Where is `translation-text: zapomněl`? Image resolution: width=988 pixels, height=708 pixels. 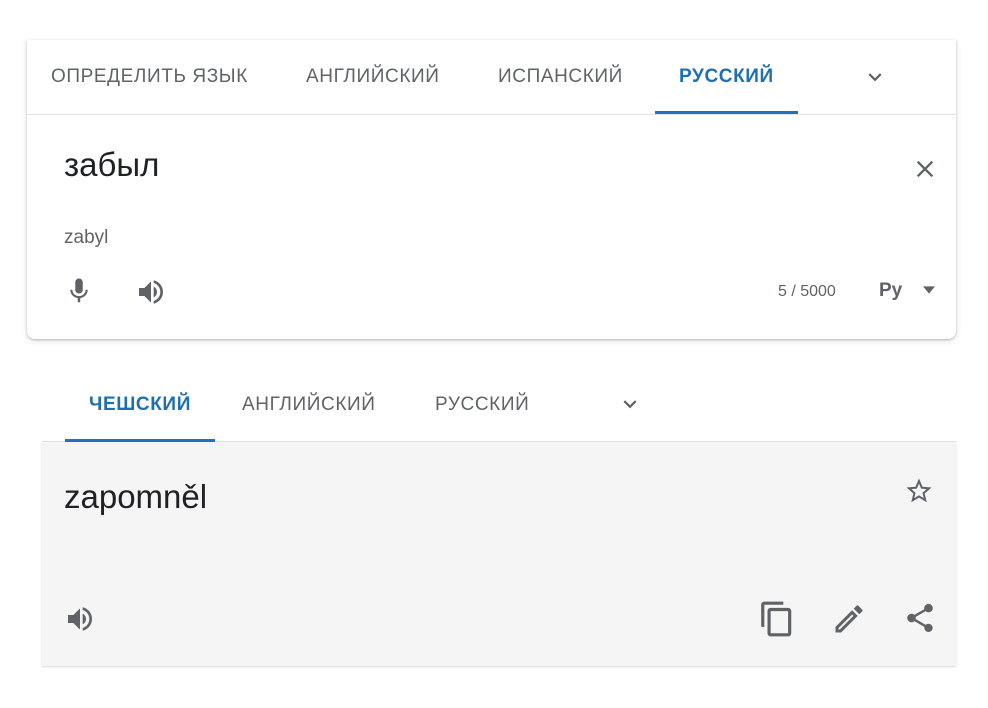
translation-text: zapomněl is located at coordinates (136, 496).